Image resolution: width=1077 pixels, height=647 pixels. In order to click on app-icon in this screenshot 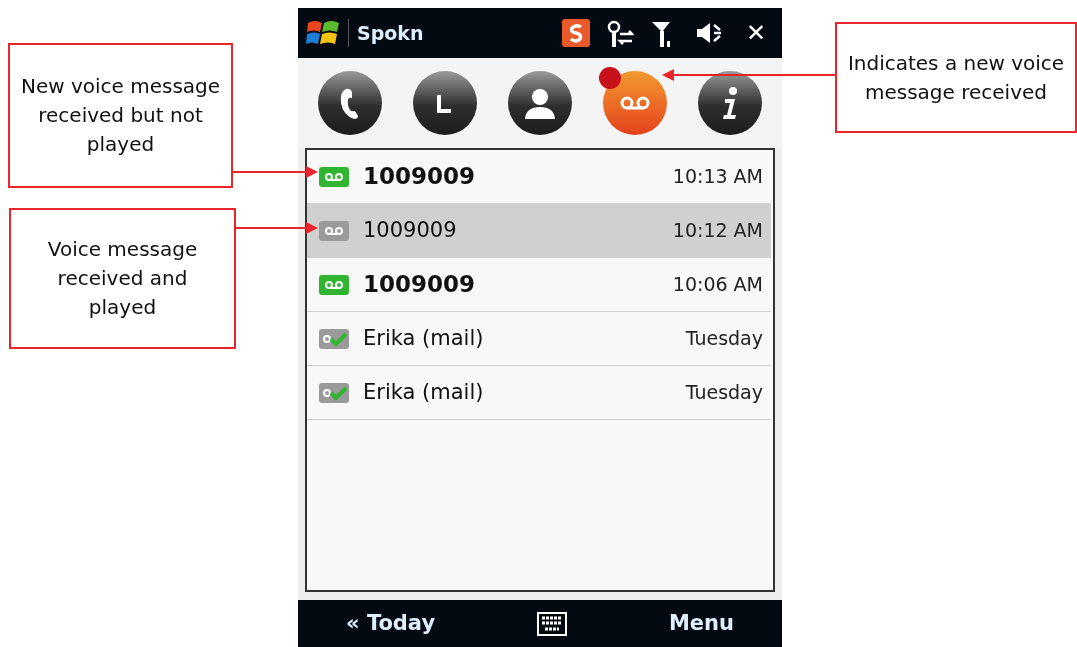, I will do `click(575, 33)`.